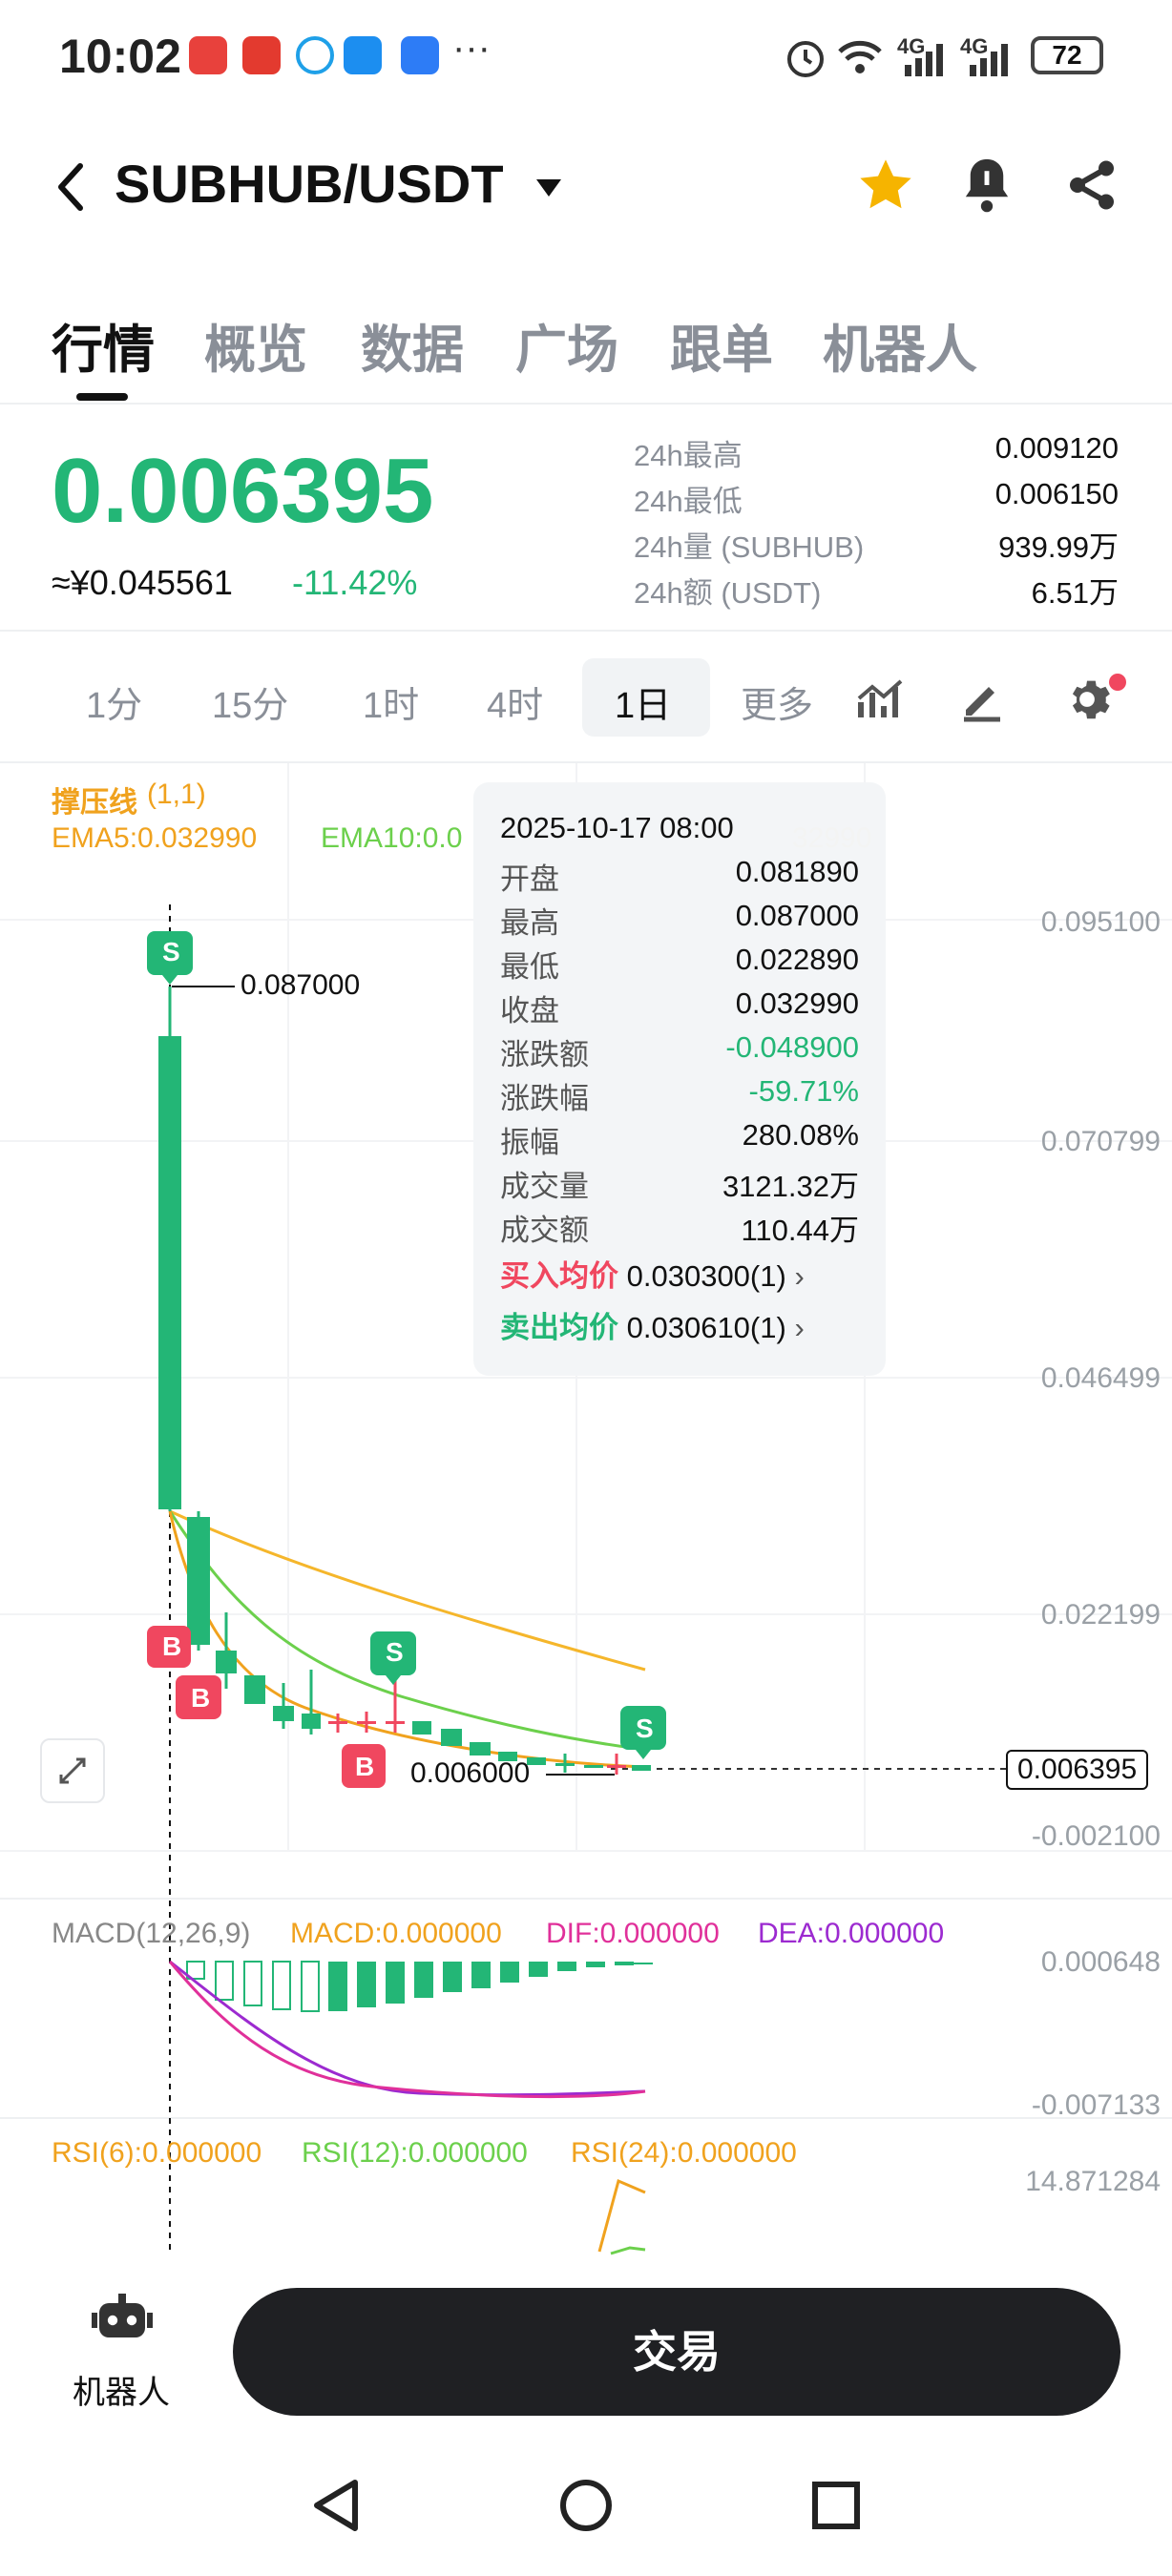  What do you see at coordinates (721, 345) in the screenshot?
I see `tab-copy-trading: 跟单` at bounding box center [721, 345].